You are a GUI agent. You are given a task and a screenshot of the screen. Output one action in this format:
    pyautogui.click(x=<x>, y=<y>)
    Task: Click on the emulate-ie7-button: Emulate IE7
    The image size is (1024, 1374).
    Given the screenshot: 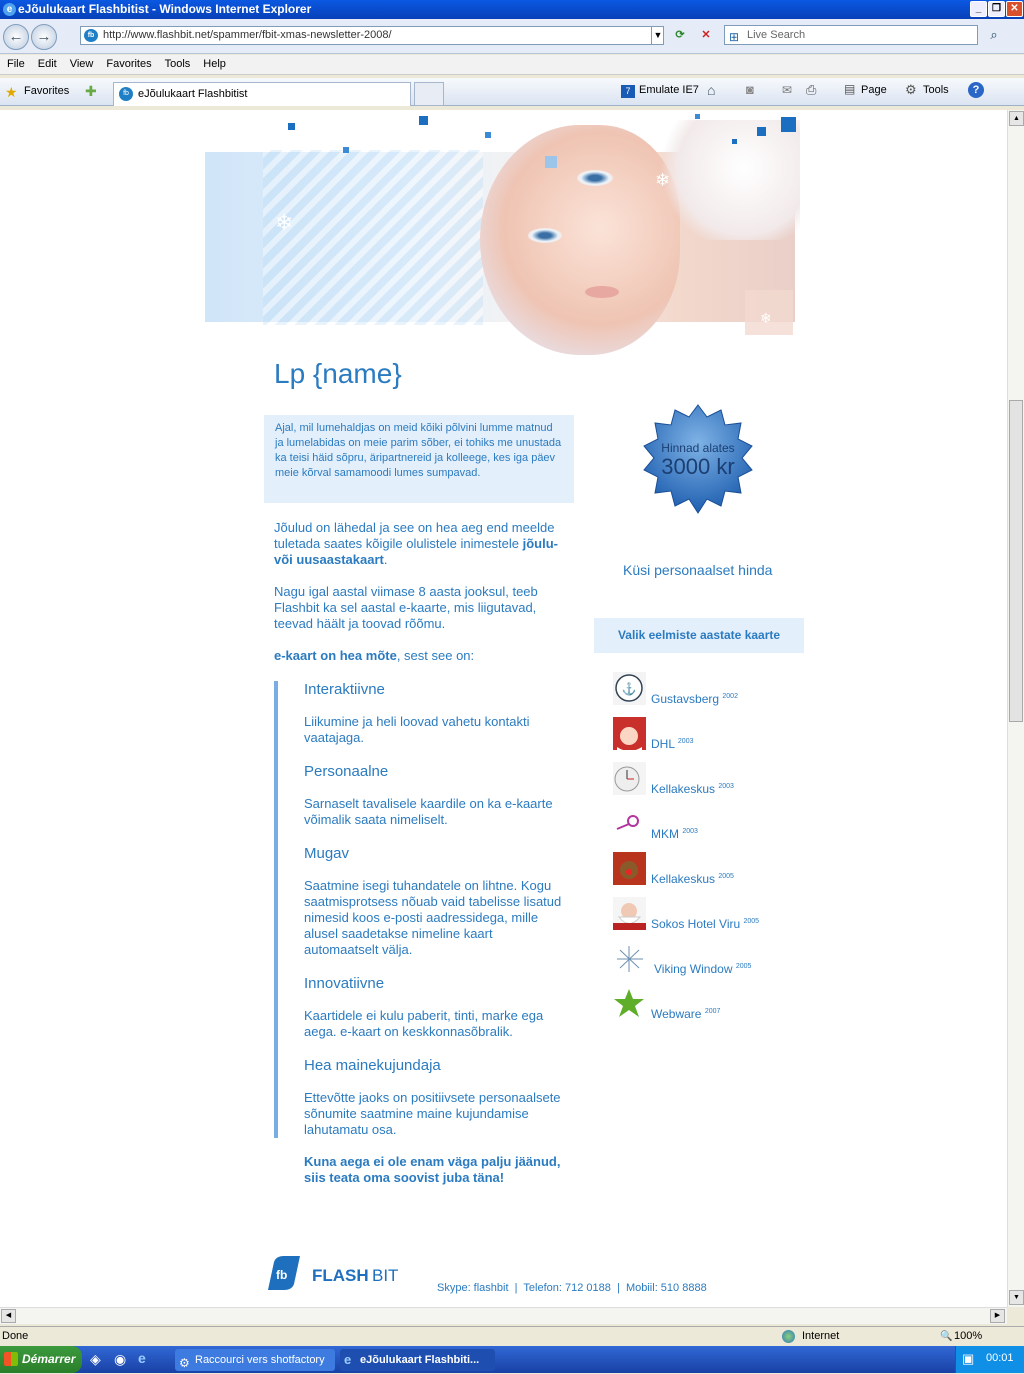 What is the action you would take?
    pyautogui.click(x=669, y=90)
    